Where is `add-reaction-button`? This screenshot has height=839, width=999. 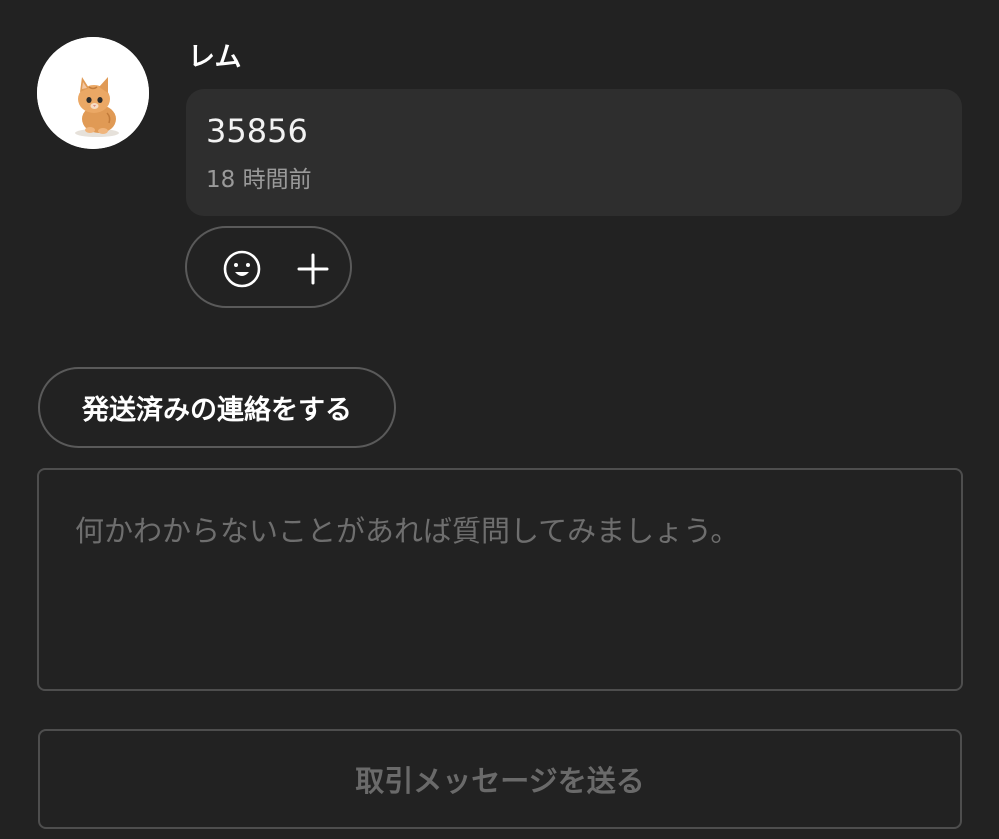 add-reaction-button is located at coordinates (313, 269).